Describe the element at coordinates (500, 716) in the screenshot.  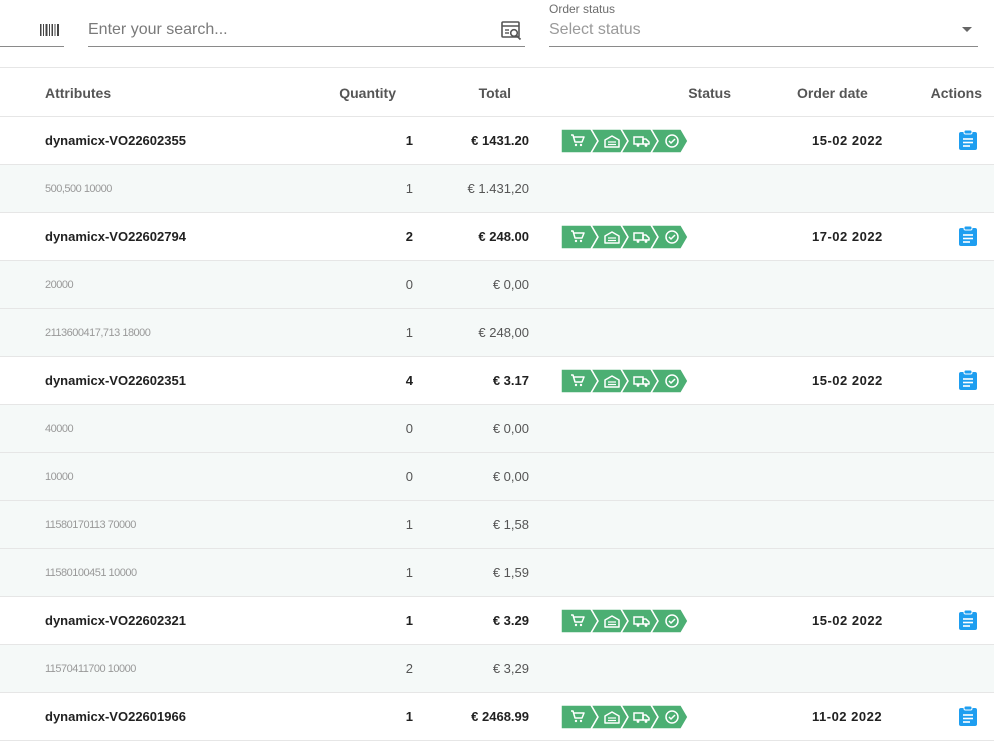
I see `cell-total: € 2468.99` at that location.